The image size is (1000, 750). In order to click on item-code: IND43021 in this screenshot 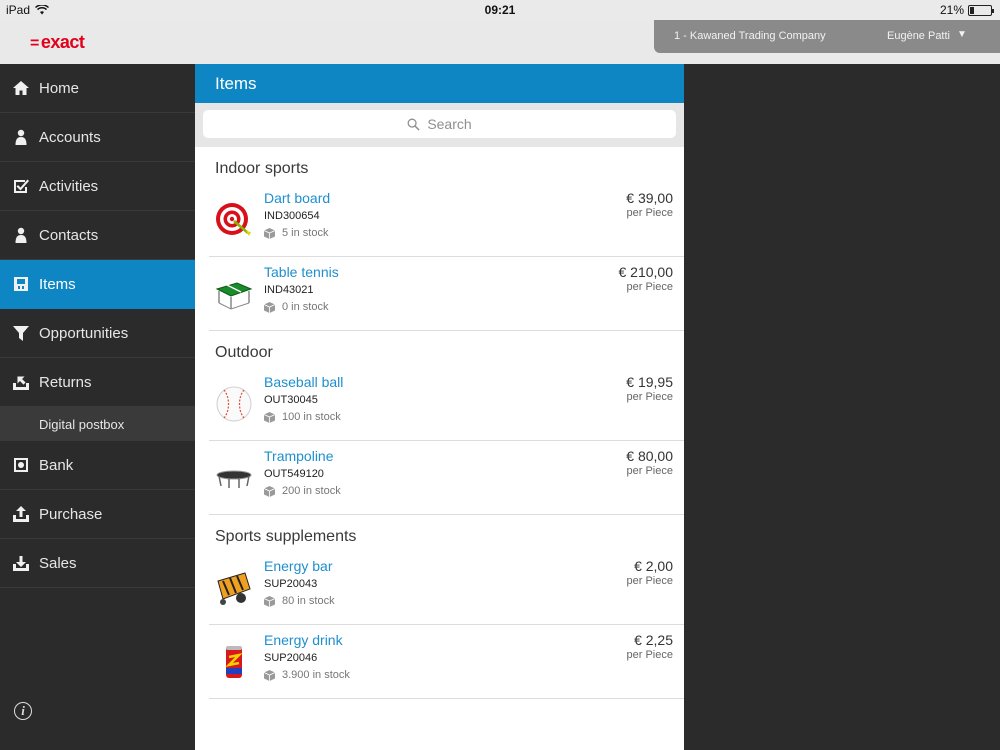, I will do `click(289, 290)`.